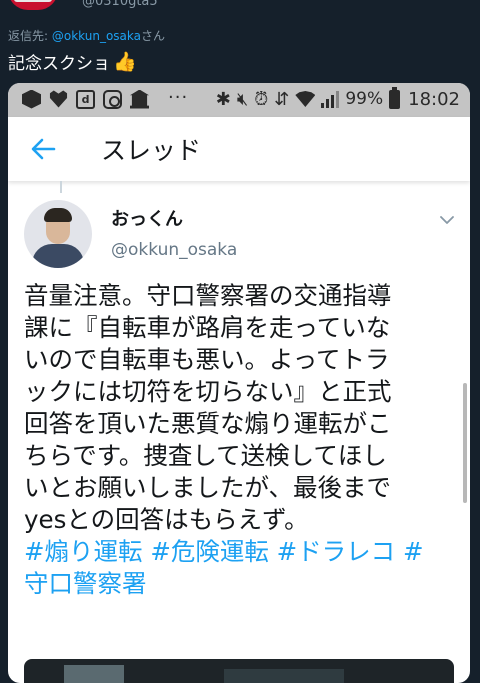 The image size is (480, 683). I want to click on scrollbar, so click(465, 443).